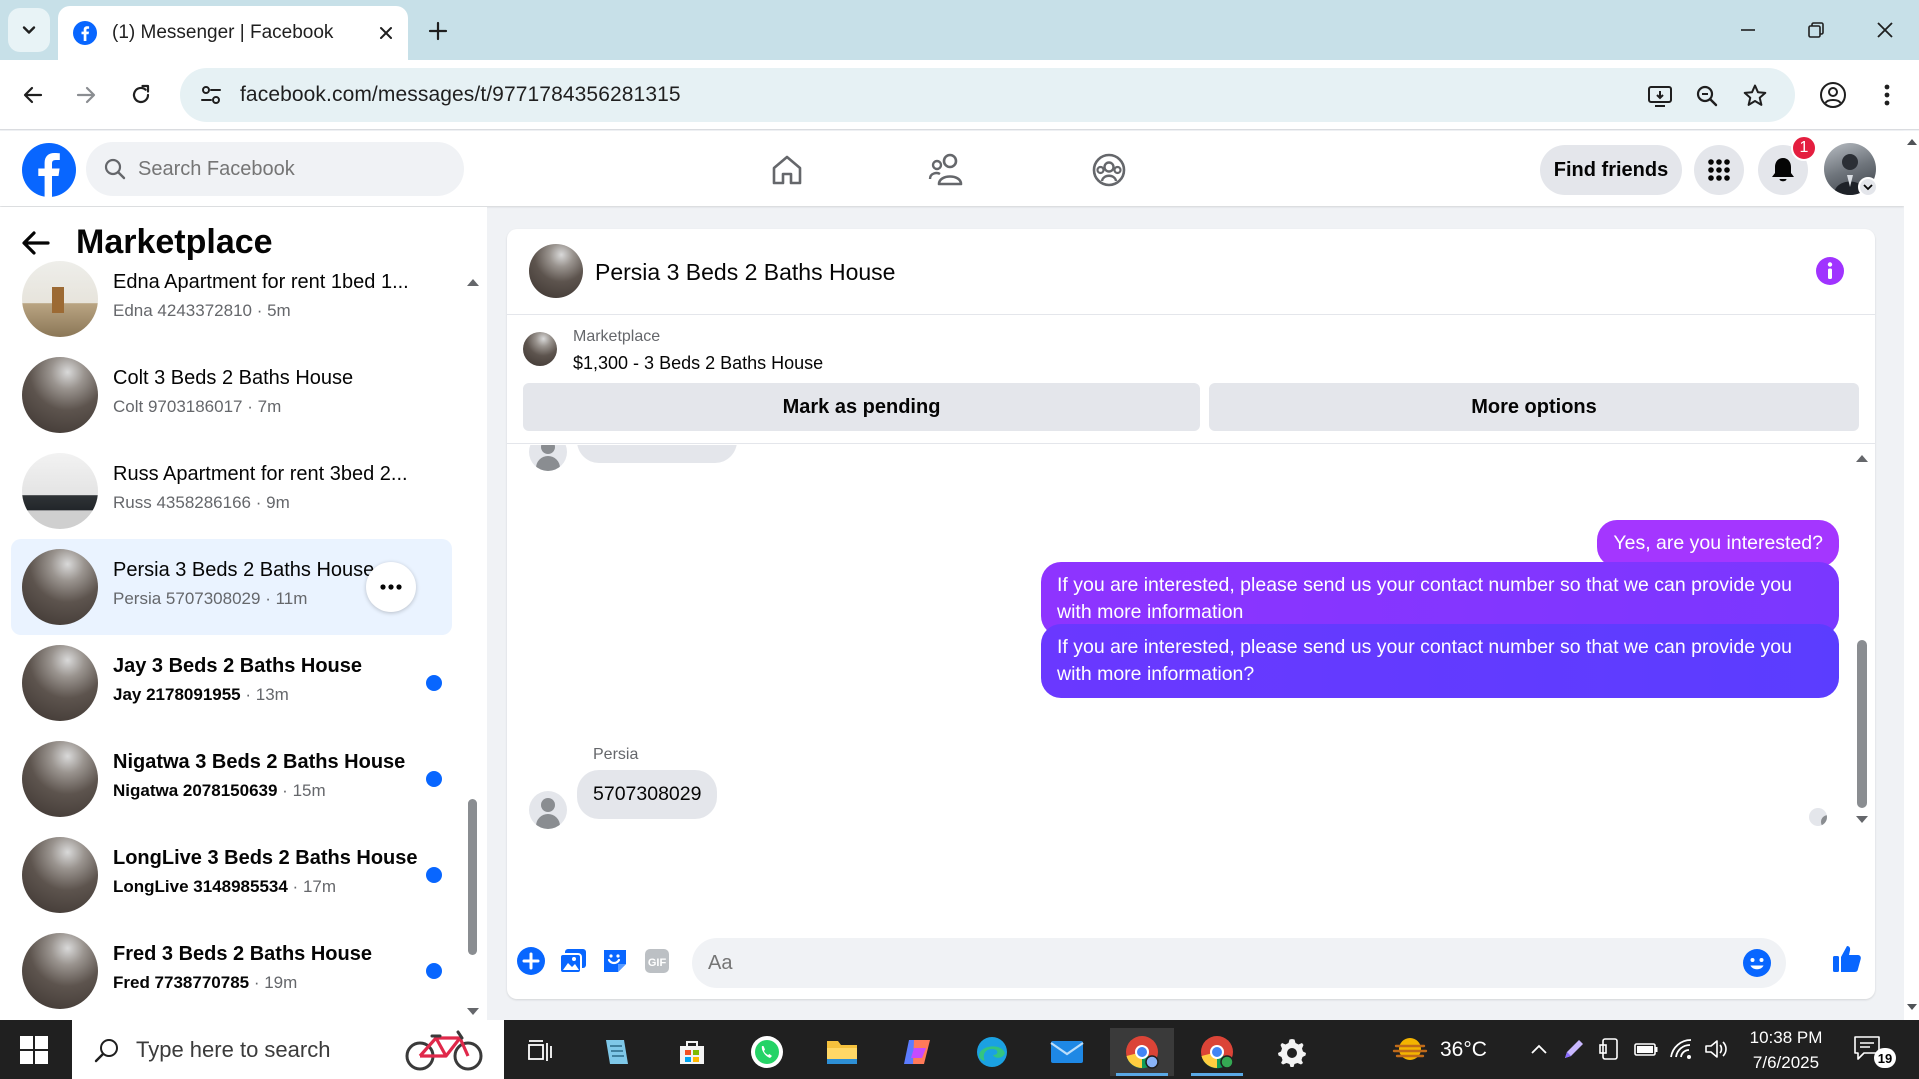 The width and height of the screenshot is (1919, 1079). Describe the element at coordinates (992, 1052) in the screenshot. I see `taskbar-app-edge` at that location.